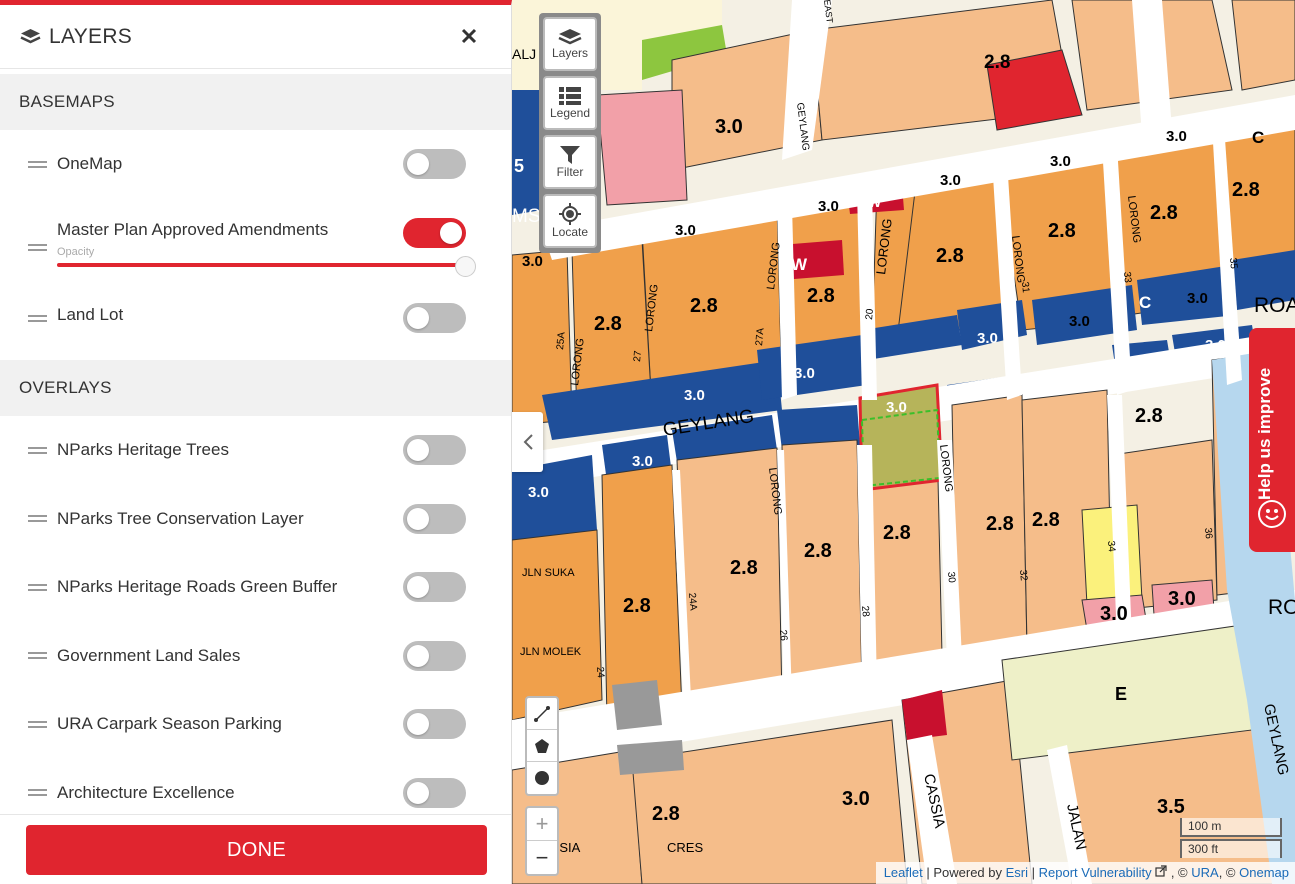 Image resolution: width=1295 pixels, height=884 pixels. Describe the element at coordinates (261, 265) in the screenshot. I see `opacity-slider-track` at that location.